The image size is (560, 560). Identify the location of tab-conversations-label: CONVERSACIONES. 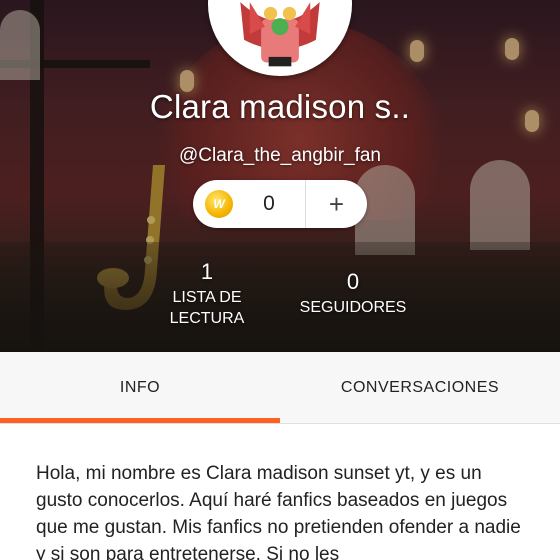
(420, 387).